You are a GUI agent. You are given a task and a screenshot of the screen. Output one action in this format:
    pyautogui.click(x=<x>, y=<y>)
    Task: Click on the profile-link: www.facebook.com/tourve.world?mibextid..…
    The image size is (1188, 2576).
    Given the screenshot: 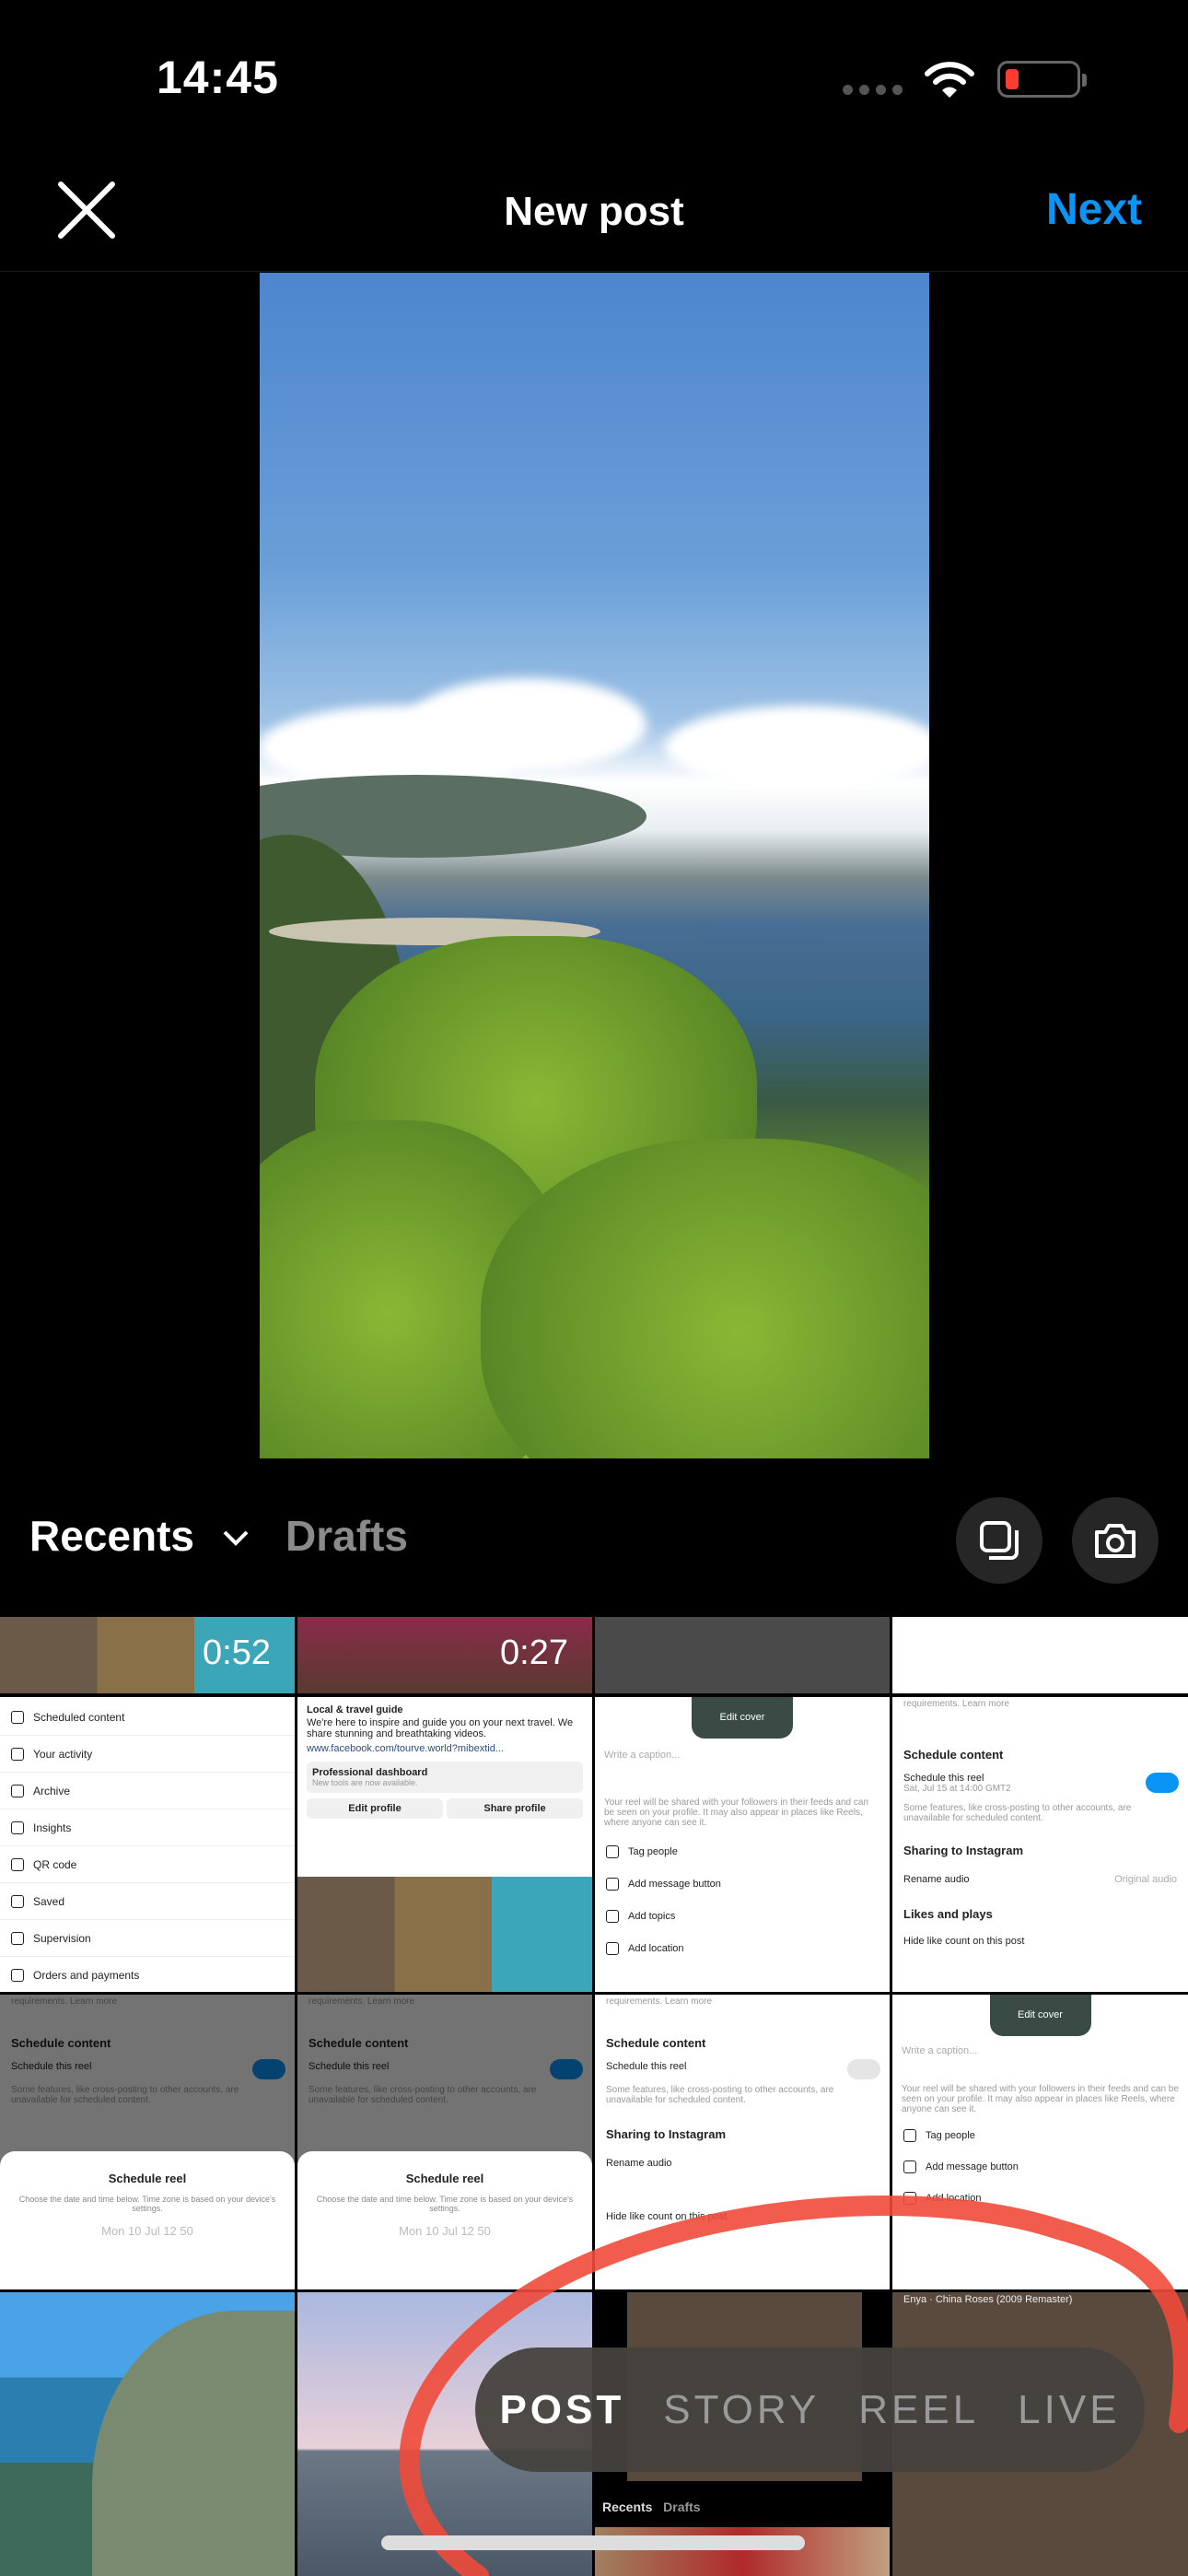 What is the action you would take?
    pyautogui.click(x=405, y=1748)
    